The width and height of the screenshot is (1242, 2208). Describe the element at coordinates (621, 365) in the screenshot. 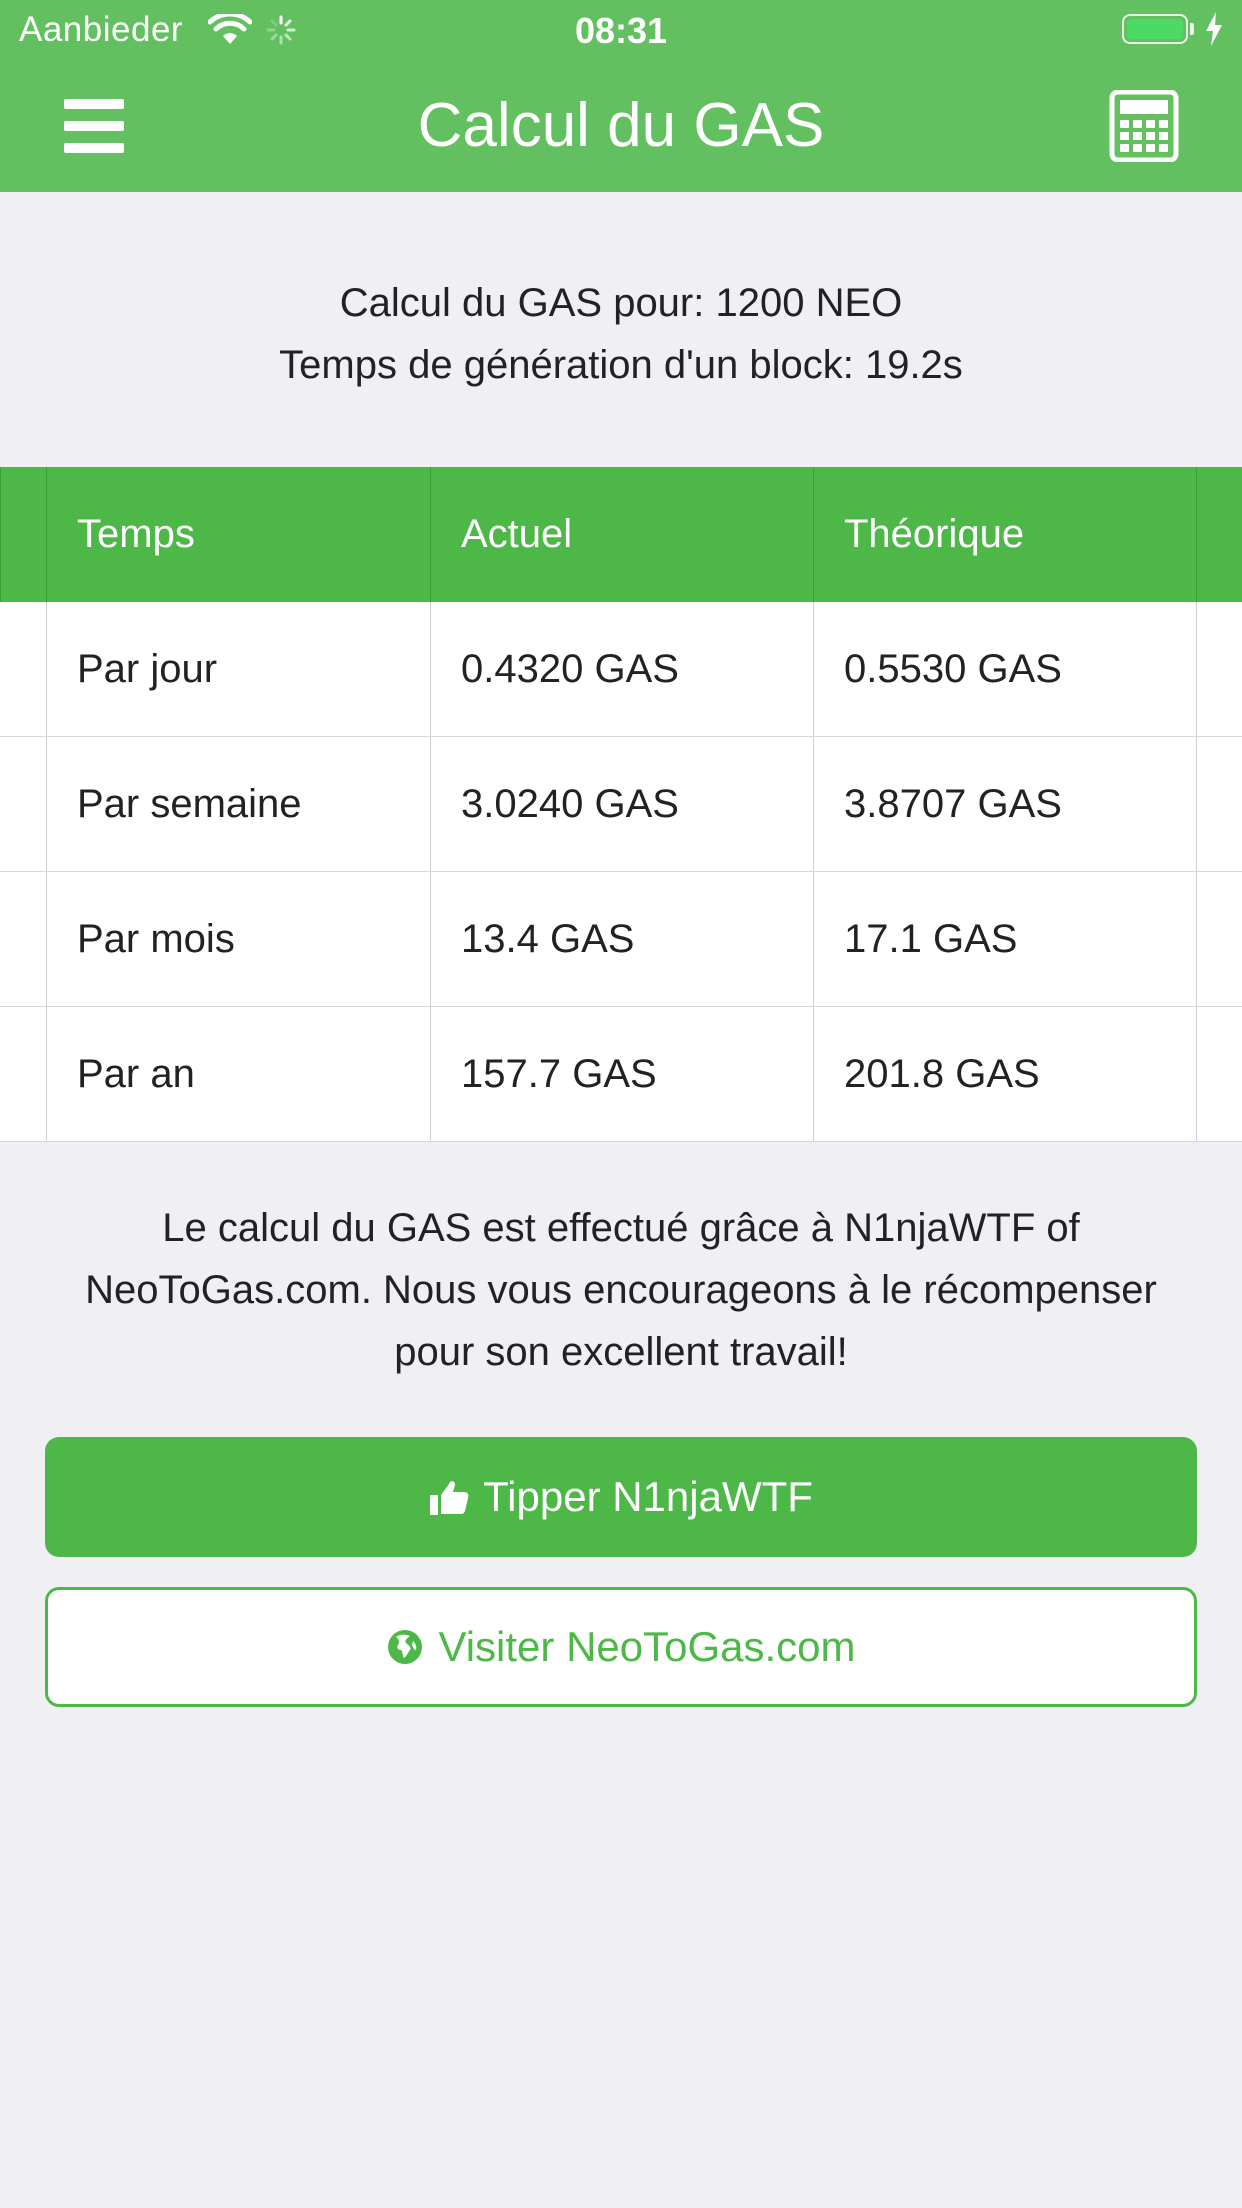

I see `block-time-line: Temps de génération d'un block: 19.2s` at that location.